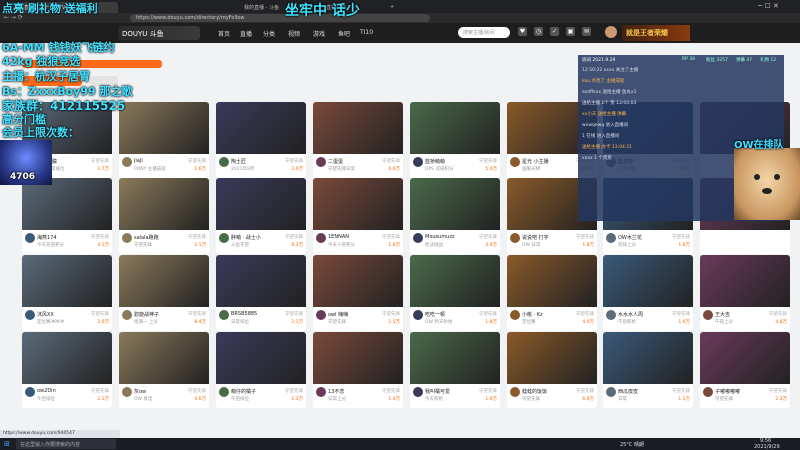 Image resolution: width=800 pixels, height=450 pixels. I want to click on stream-card: salala跑跑 守望先锋 守望先锋 2.1万, so click(164, 216).